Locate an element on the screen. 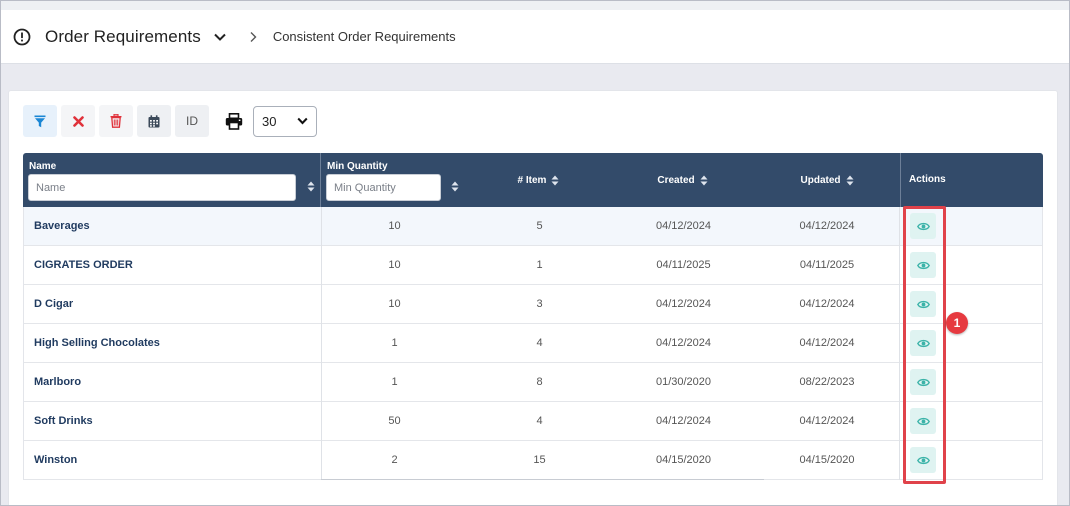 The height and width of the screenshot is (506, 1070). row-name-link: CIGRATES ORDER is located at coordinates (173, 265).